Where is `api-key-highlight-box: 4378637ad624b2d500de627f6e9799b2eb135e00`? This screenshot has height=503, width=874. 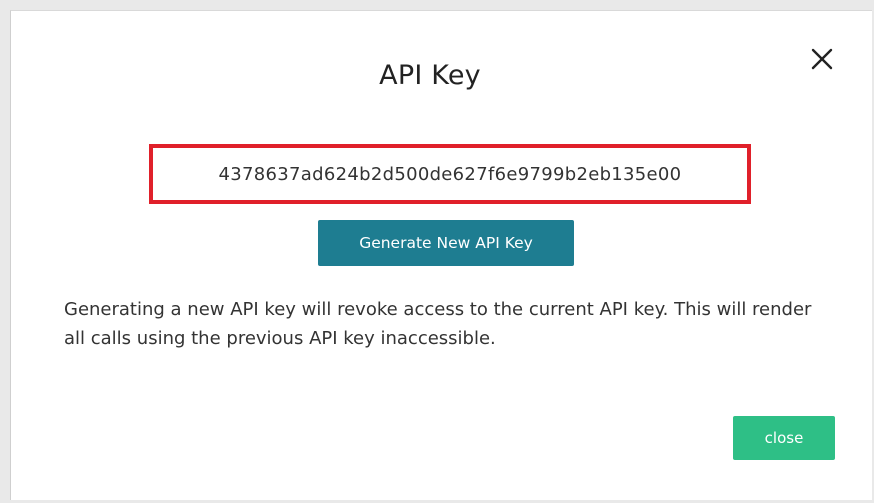 api-key-highlight-box: 4378637ad624b2d500de627f6e9799b2eb135e00 is located at coordinates (450, 174).